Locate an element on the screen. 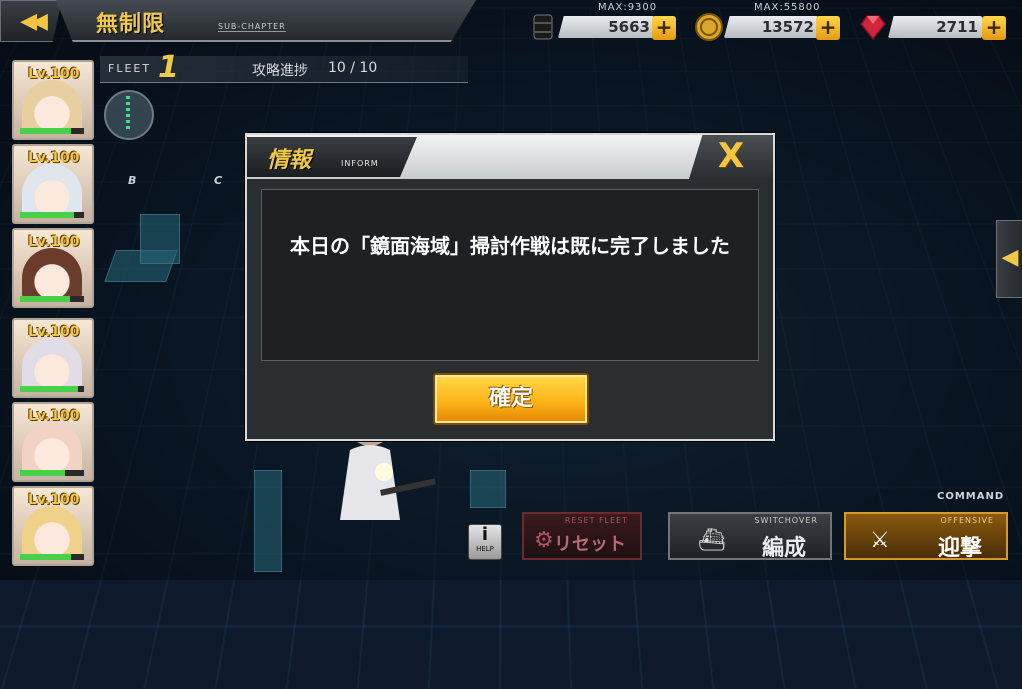 The image size is (1022, 689). map-axis-label: C is located at coordinates (218, 180).